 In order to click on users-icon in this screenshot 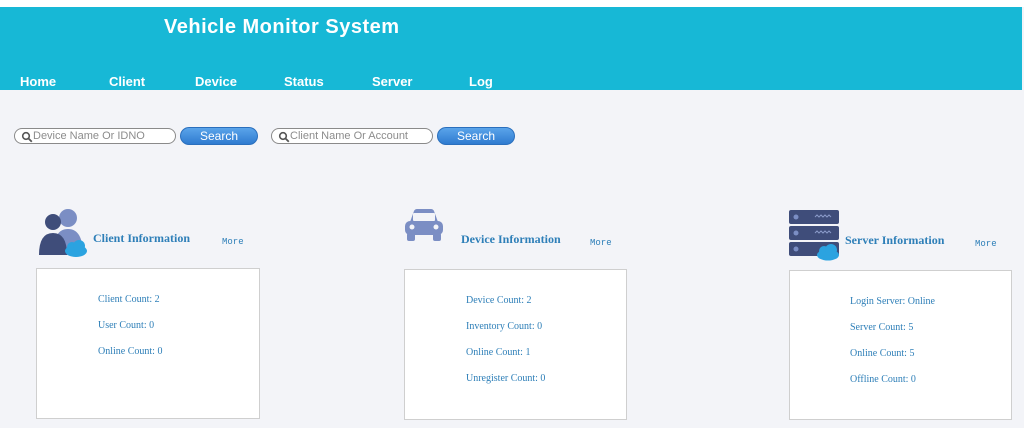, I will do `click(63, 233)`.